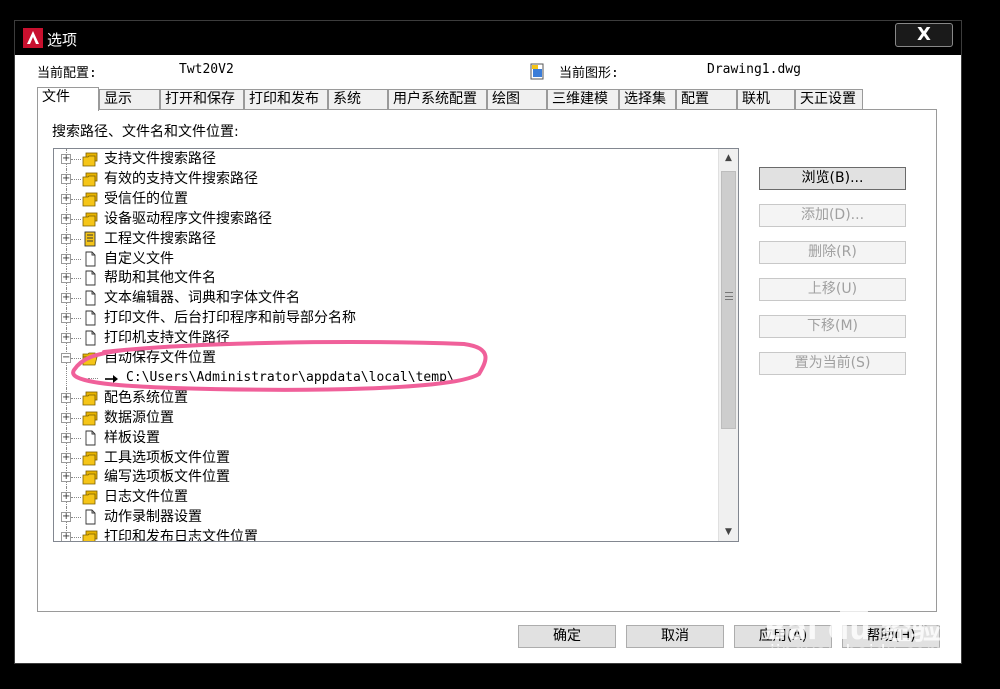  Describe the element at coordinates (729, 296) in the screenshot. I see `grip-icon` at that location.